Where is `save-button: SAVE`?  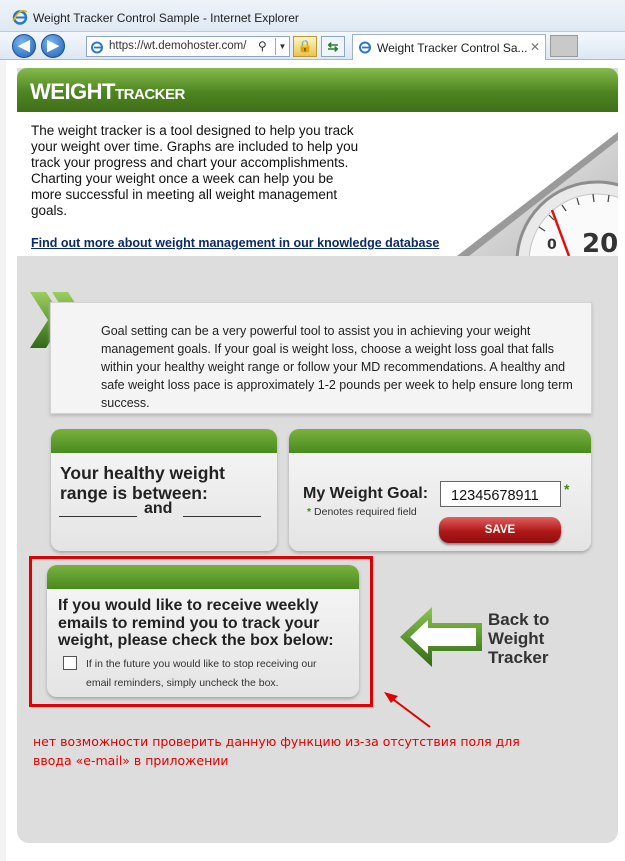
save-button: SAVE is located at coordinates (500, 530).